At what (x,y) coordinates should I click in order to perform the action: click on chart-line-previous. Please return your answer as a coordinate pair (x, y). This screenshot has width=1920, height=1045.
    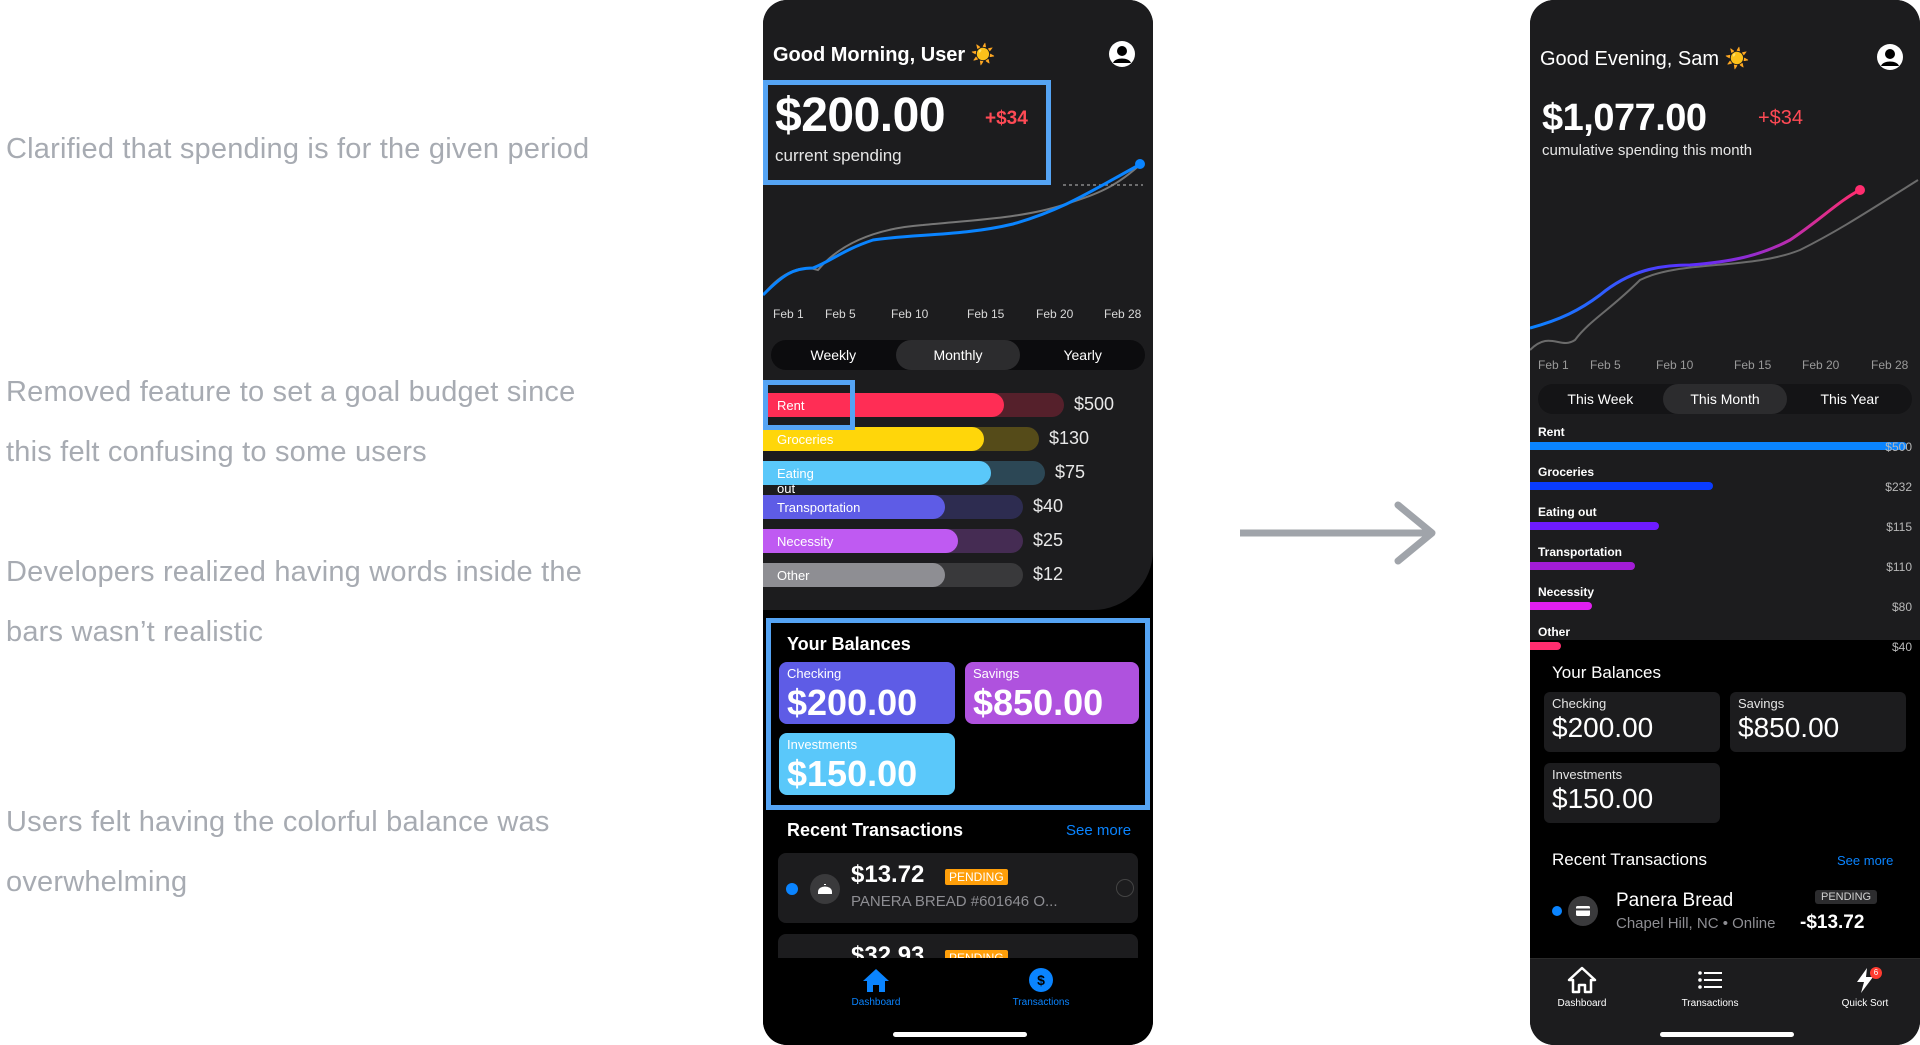
    Looking at the image, I should click on (953, 228).